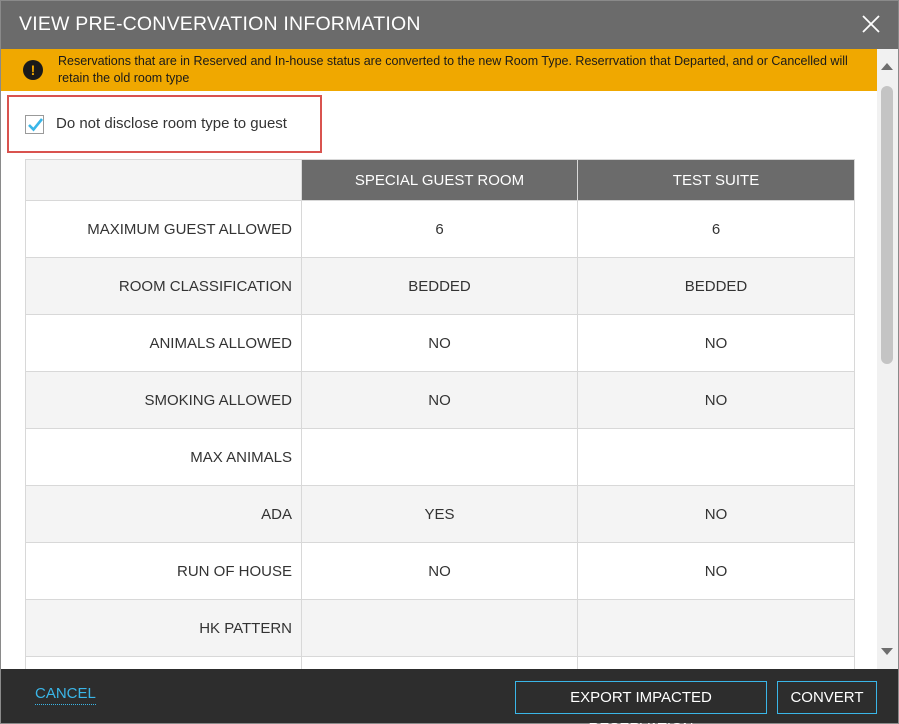  What do you see at coordinates (163, 628) in the screenshot?
I see `row-label: HK PATTERN` at bounding box center [163, 628].